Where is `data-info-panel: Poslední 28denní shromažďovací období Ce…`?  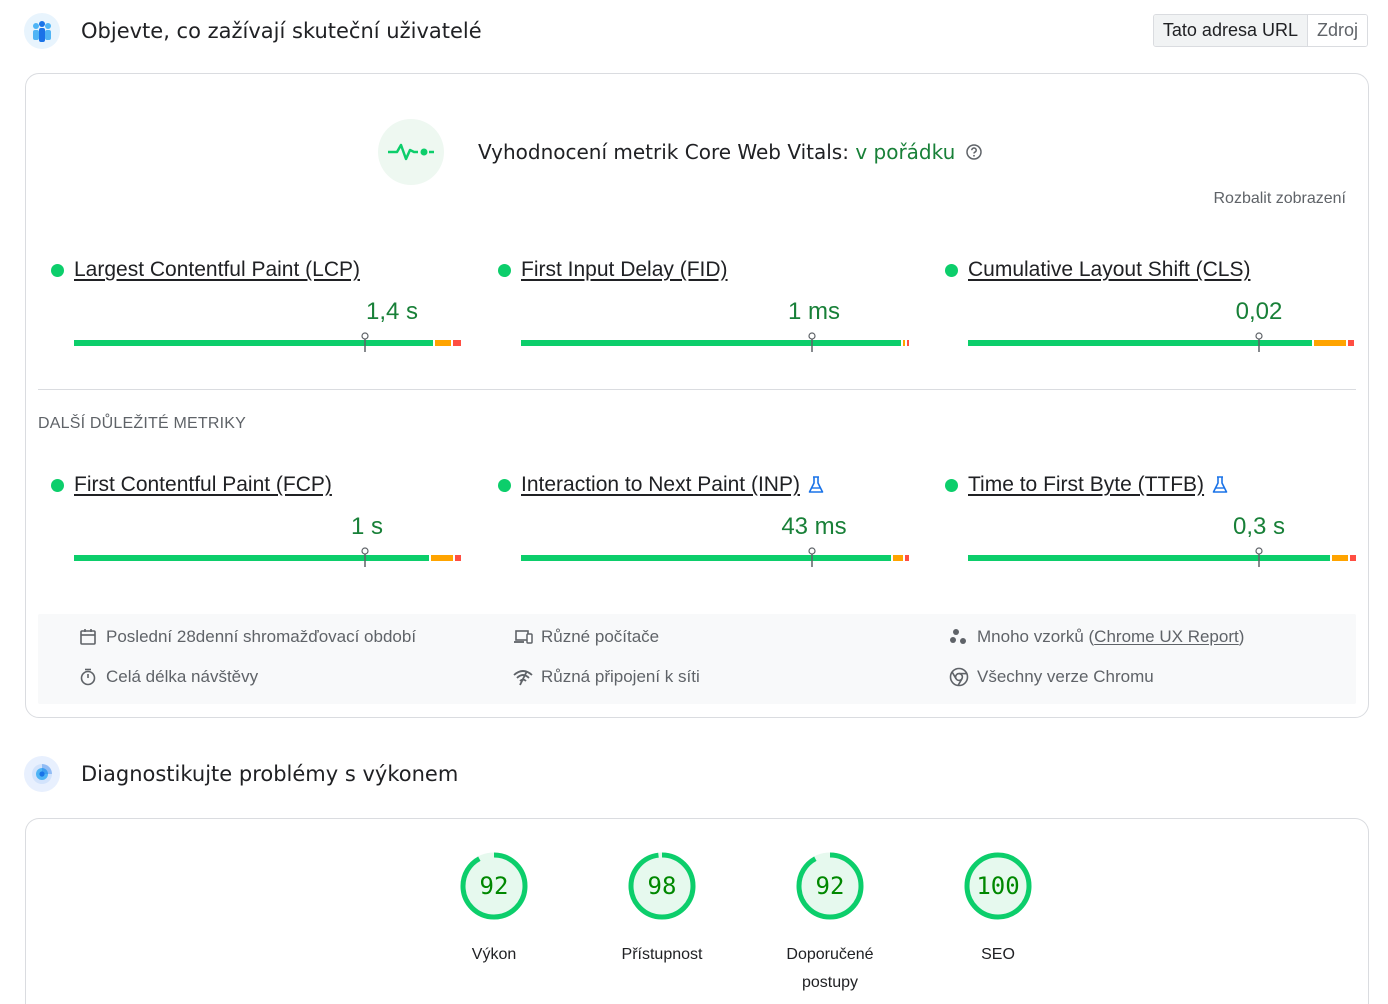 data-info-panel: Poslední 28denní shromažďovací období Ce… is located at coordinates (697, 659).